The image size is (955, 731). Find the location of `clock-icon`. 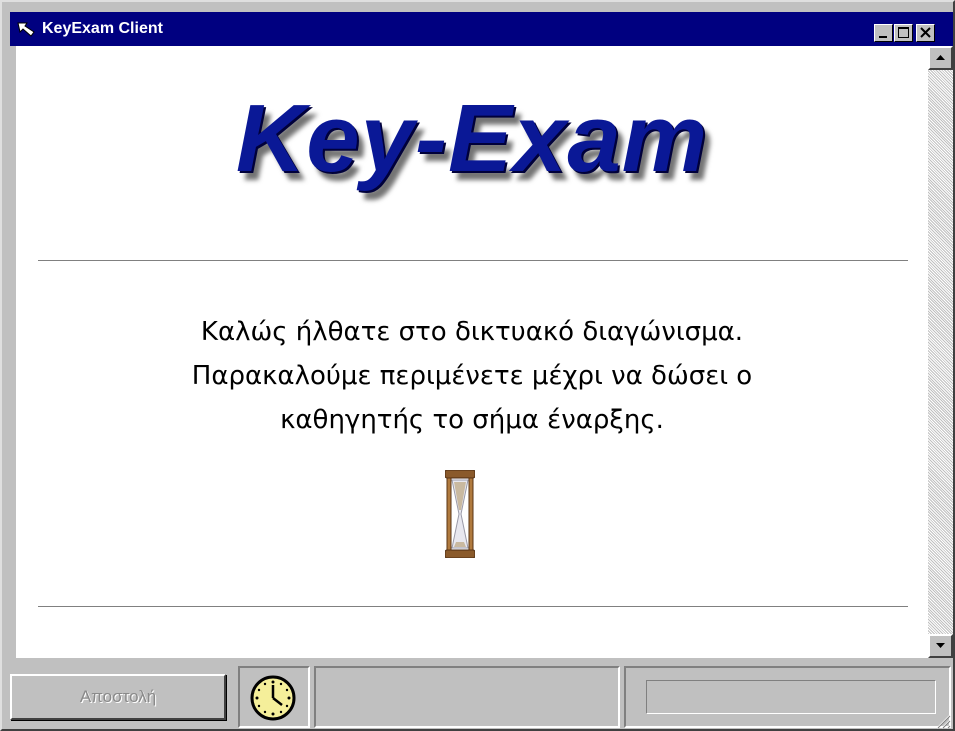

clock-icon is located at coordinates (273, 698).